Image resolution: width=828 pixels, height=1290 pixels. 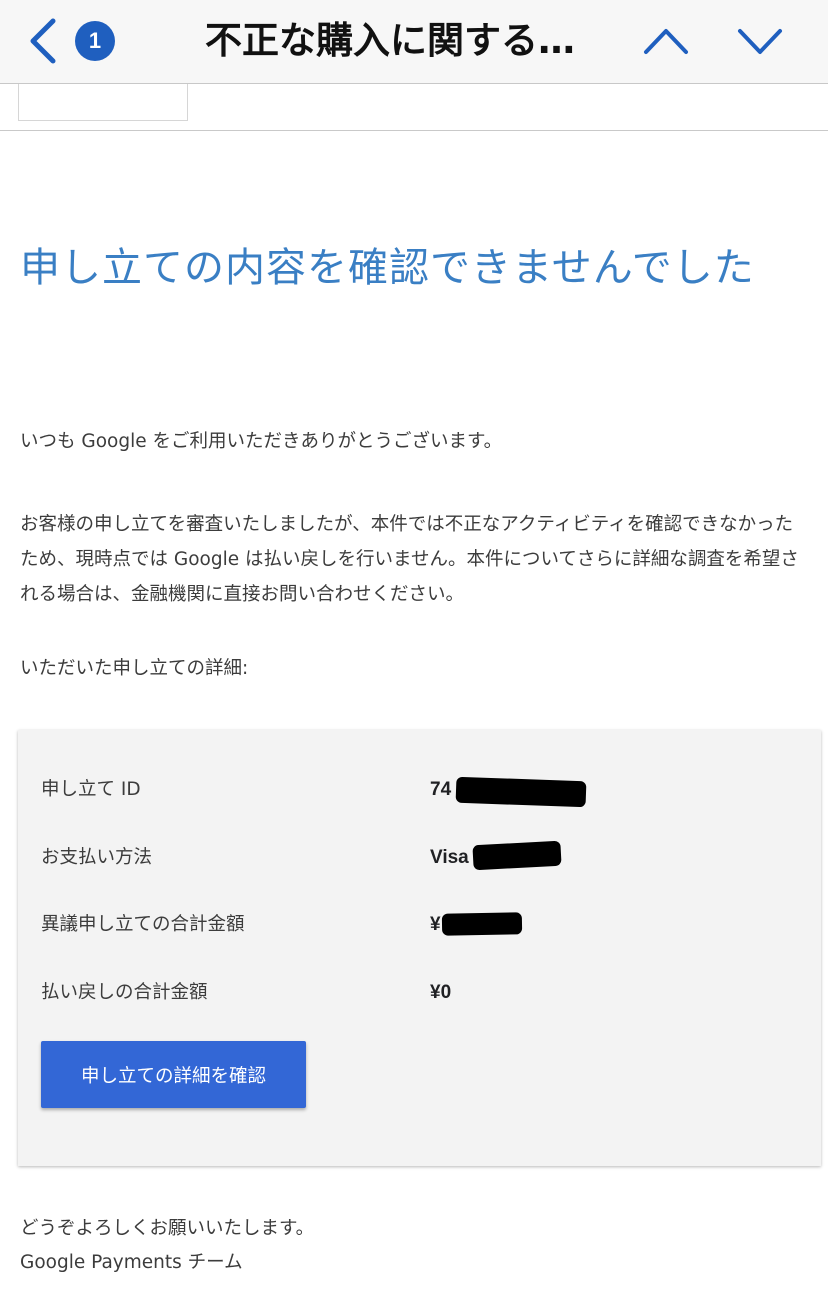 I want to click on view-dispute-details-button: 申し立ての詳細を確認, so click(x=173, y=1074).